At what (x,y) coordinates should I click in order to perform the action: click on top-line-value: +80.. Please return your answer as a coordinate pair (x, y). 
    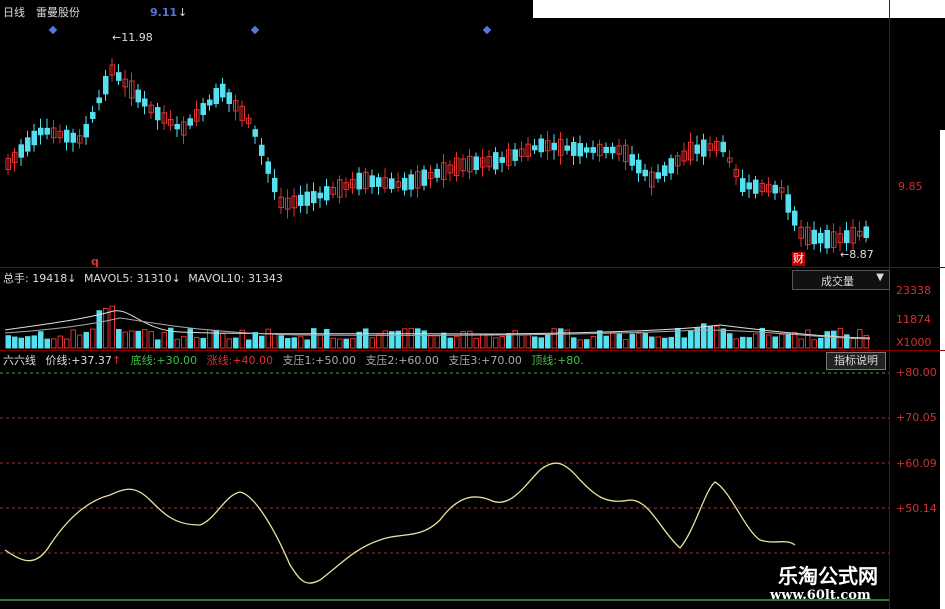
    Looking at the image, I should click on (570, 360).